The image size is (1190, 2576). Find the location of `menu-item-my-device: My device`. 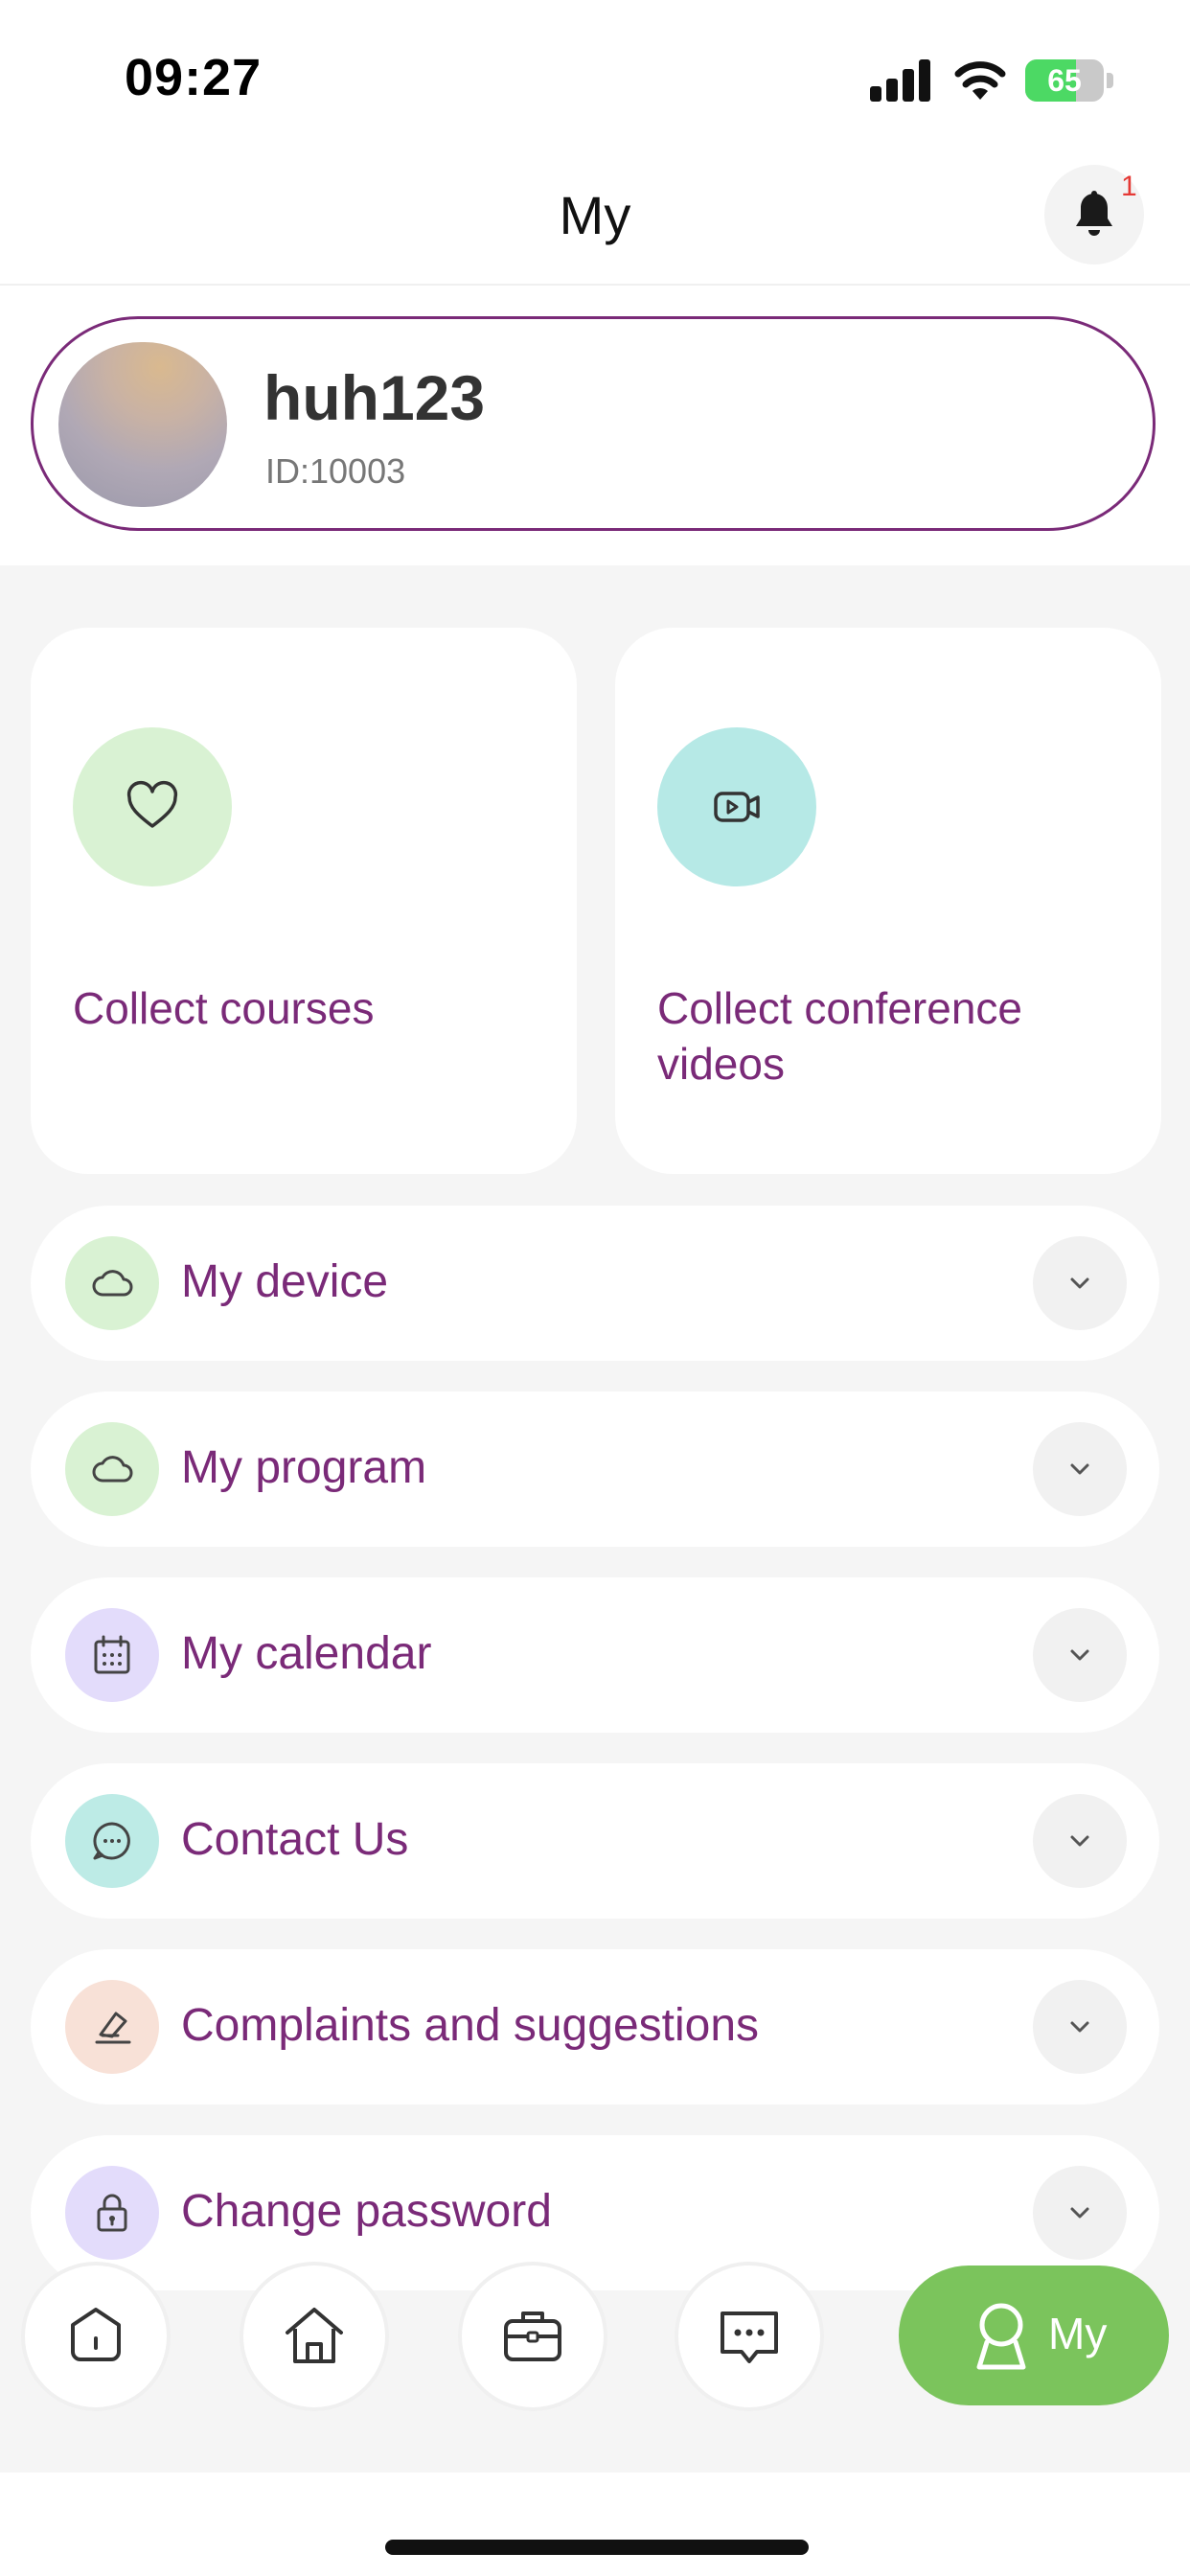

menu-item-my-device: My device is located at coordinates (595, 1283).